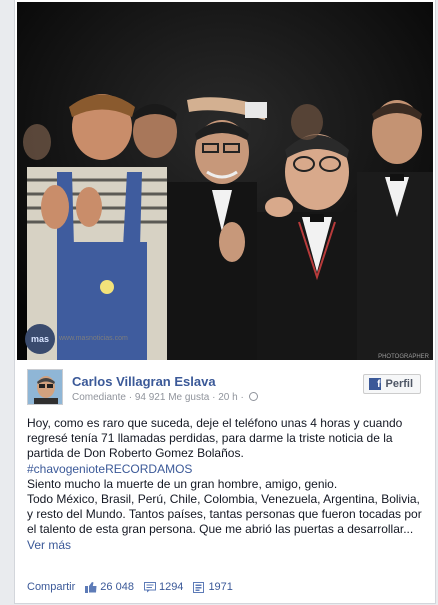 The width and height of the screenshot is (438, 605). I want to click on photo-watermark: www.masnoticias.com, so click(93, 338).